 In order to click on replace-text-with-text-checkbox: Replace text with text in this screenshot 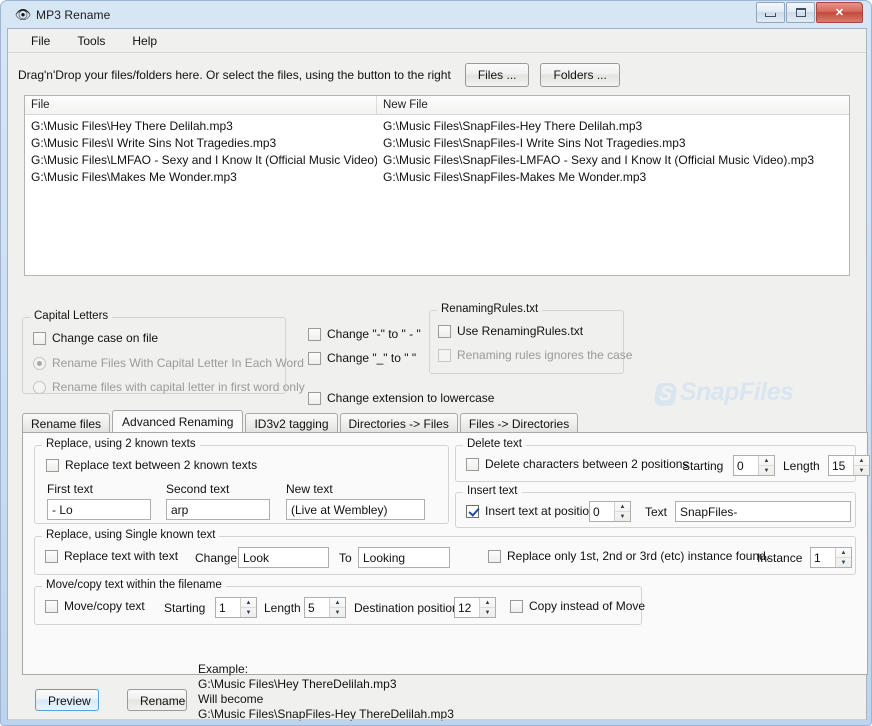, I will do `click(111, 556)`.